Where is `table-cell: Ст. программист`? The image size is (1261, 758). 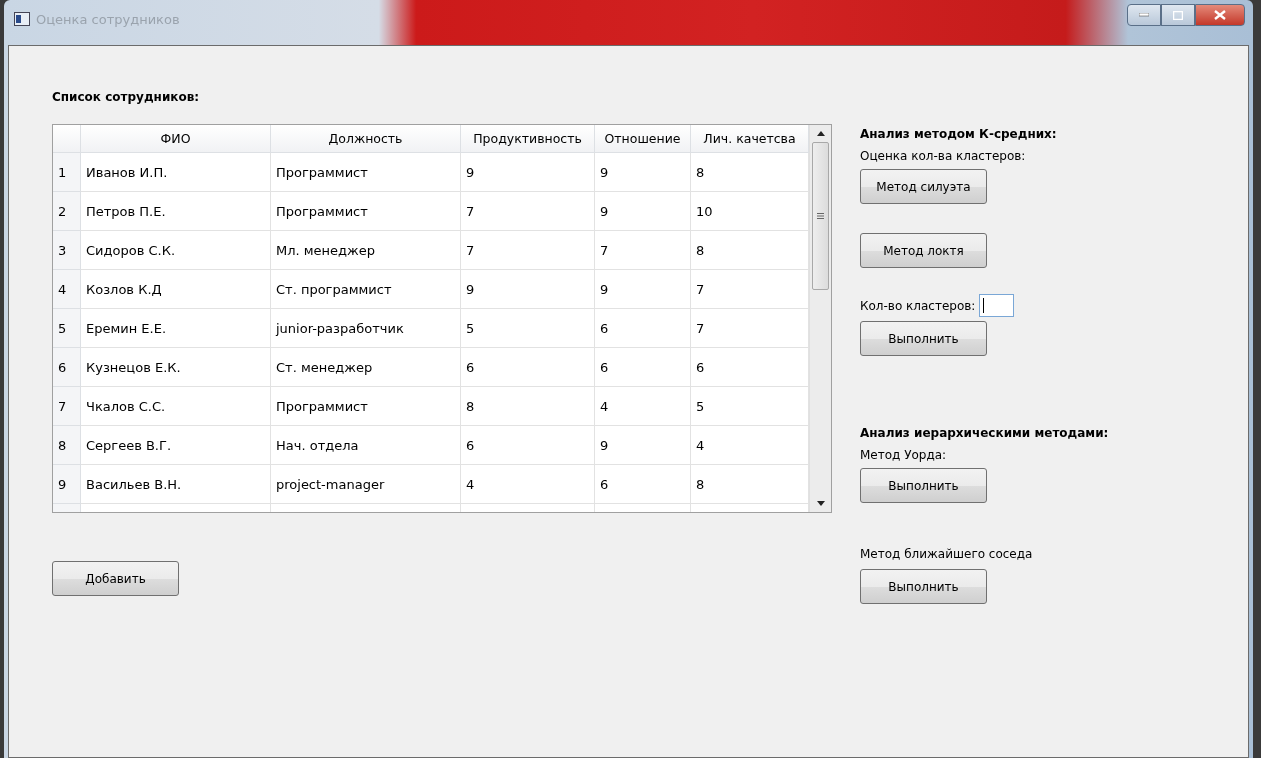 table-cell: Ст. программист is located at coordinates (366, 289).